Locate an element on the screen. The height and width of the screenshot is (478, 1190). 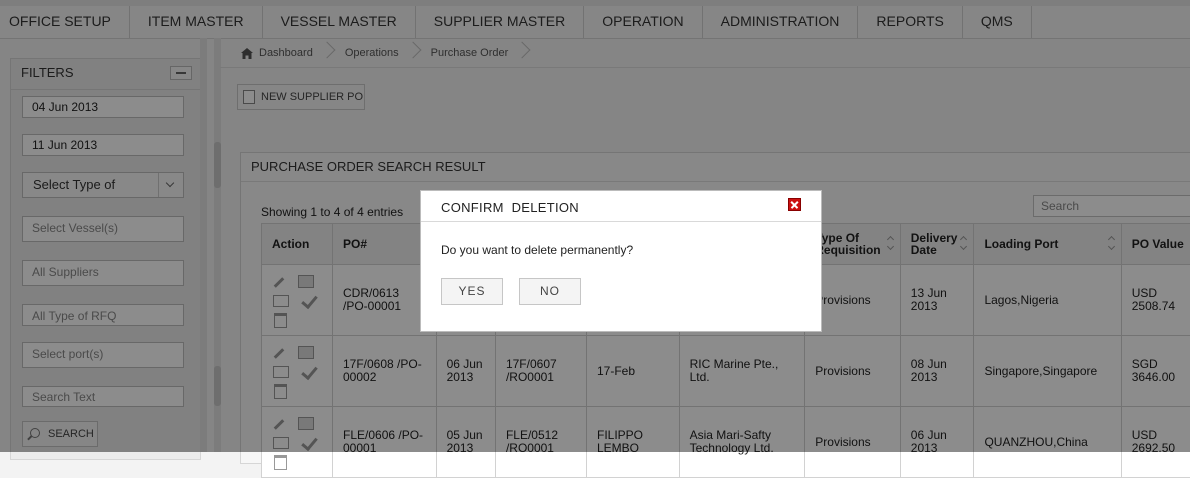
dialog-header: CONFIRM DELETION is located at coordinates (621, 206).